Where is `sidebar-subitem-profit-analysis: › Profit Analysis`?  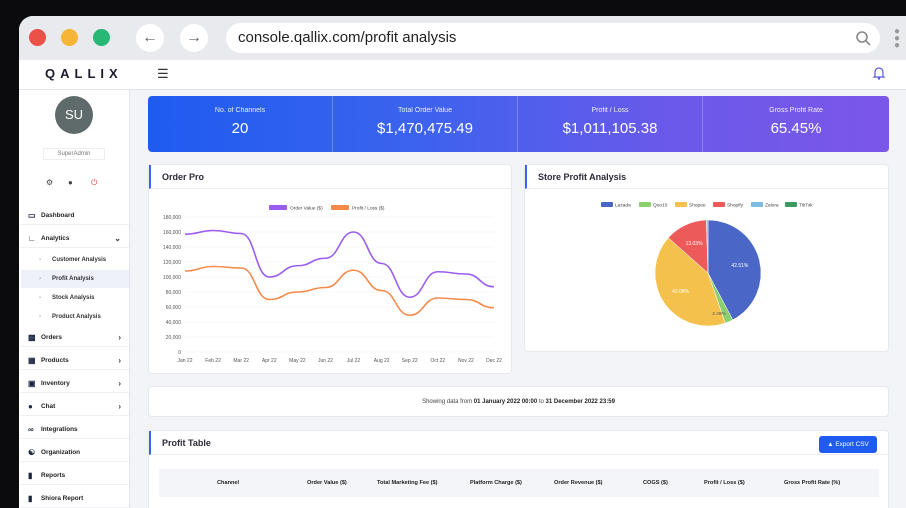
sidebar-subitem-profit-analysis: › Profit Analysis is located at coordinates (75, 279).